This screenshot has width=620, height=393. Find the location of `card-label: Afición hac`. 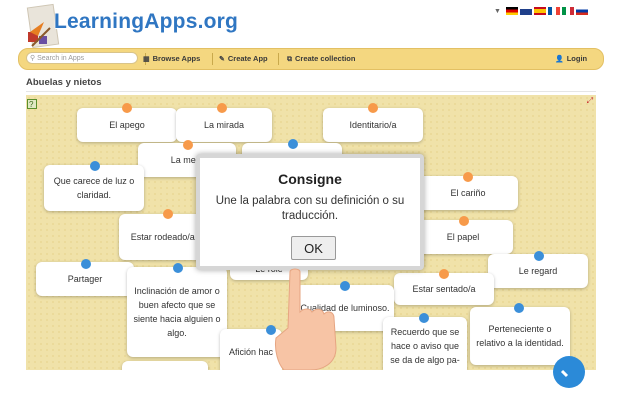

card-label: Afición hac is located at coordinates (251, 352).